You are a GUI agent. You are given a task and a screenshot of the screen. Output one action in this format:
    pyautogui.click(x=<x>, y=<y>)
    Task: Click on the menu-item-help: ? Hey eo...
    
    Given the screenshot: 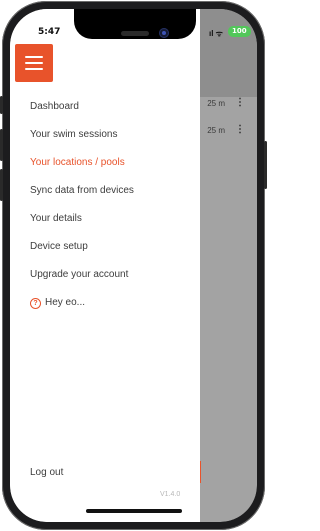 What is the action you would take?
    pyautogui.click(x=82, y=303)
    